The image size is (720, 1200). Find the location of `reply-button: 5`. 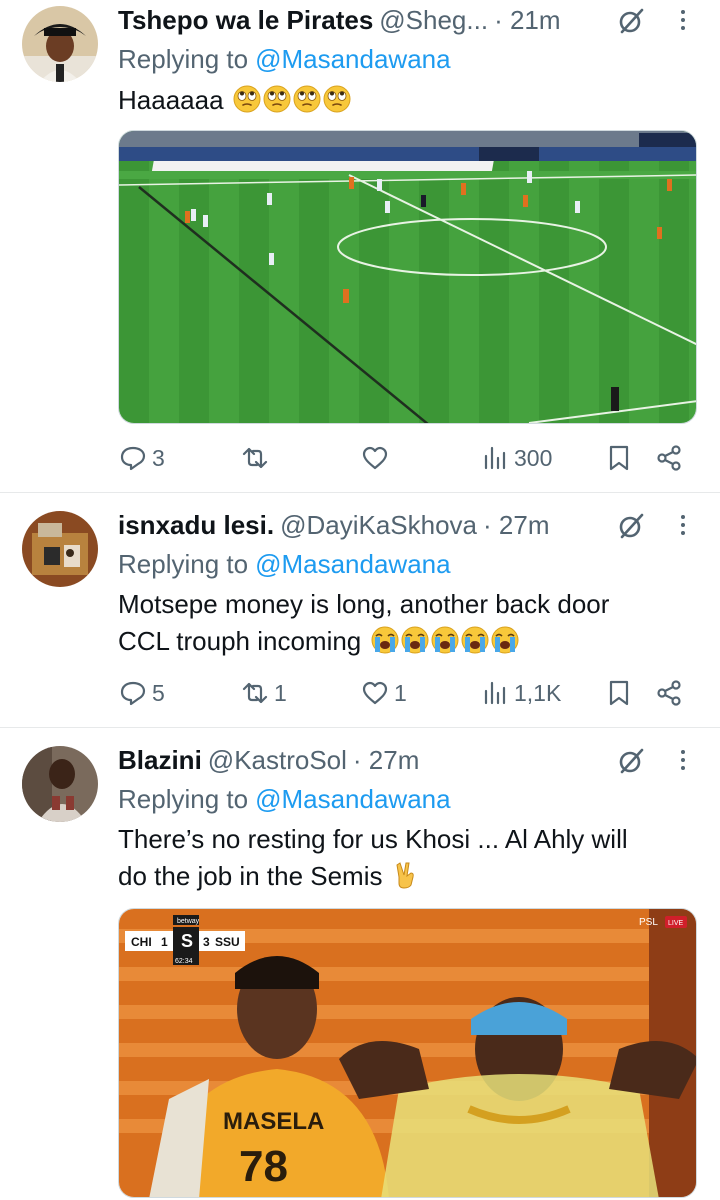

reply-button: 5 is located at coordinates (141, 693).